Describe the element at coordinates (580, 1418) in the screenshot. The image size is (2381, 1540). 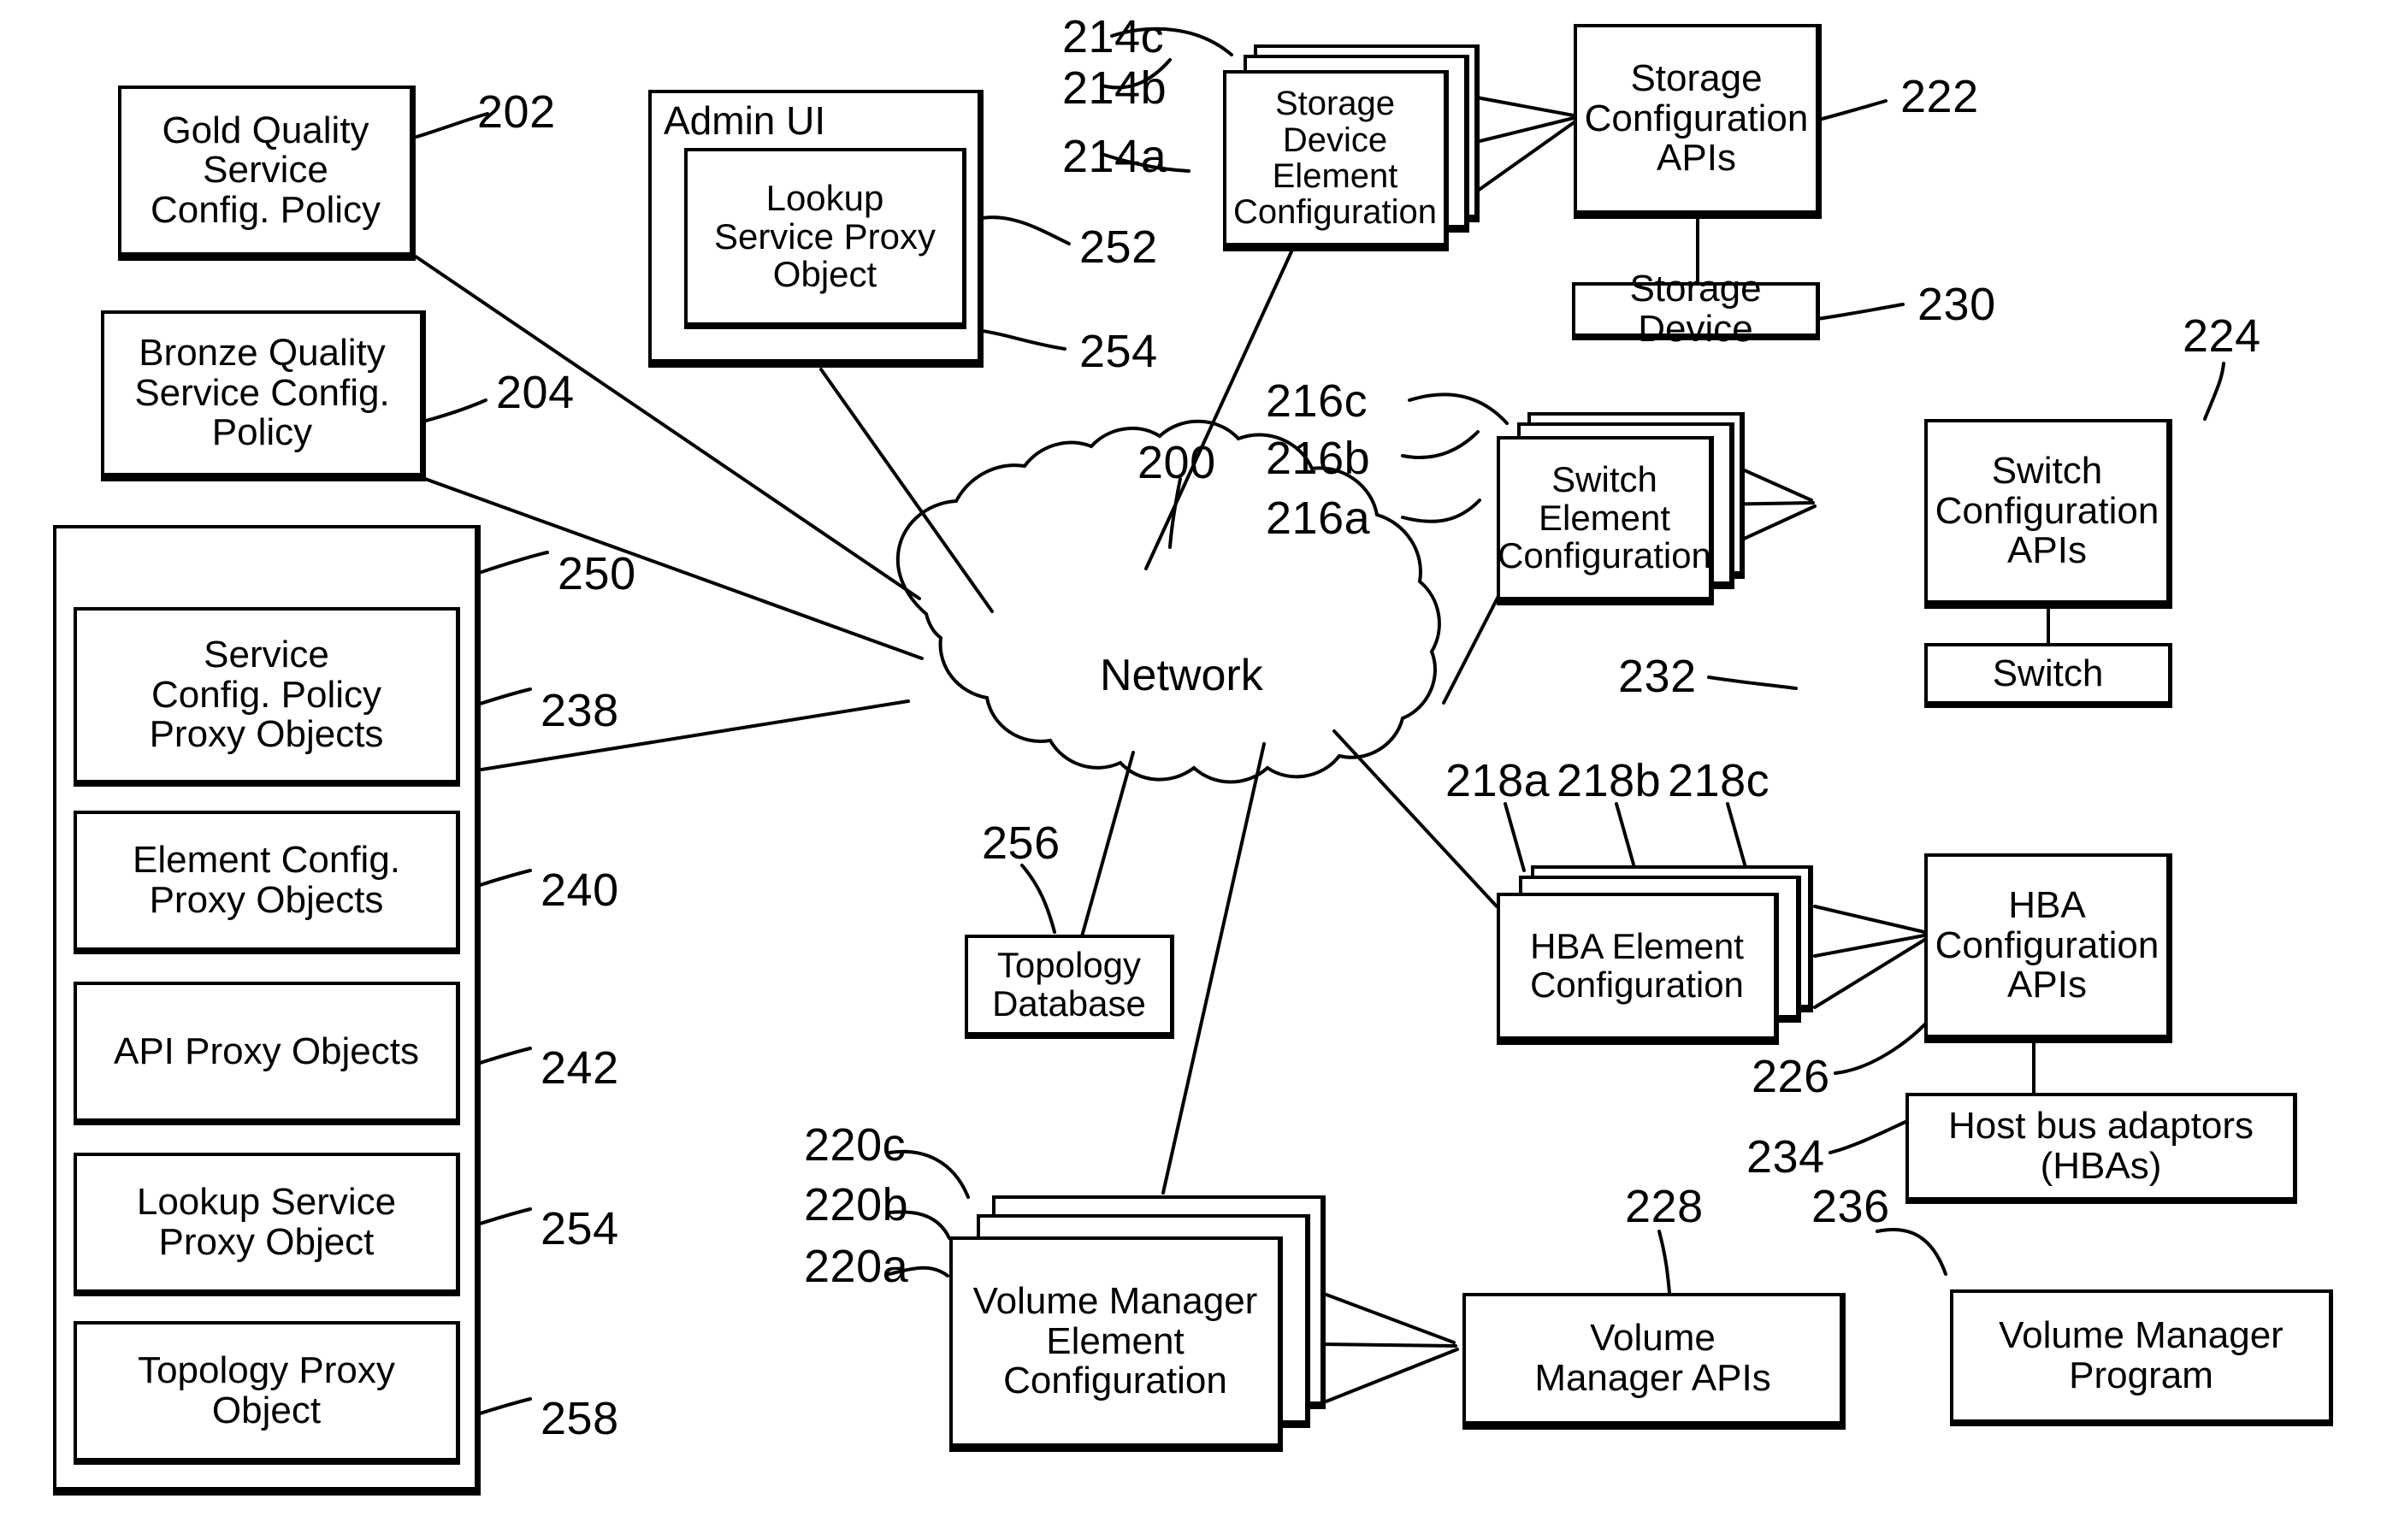
I see `ref-label-258: 258` at that location.